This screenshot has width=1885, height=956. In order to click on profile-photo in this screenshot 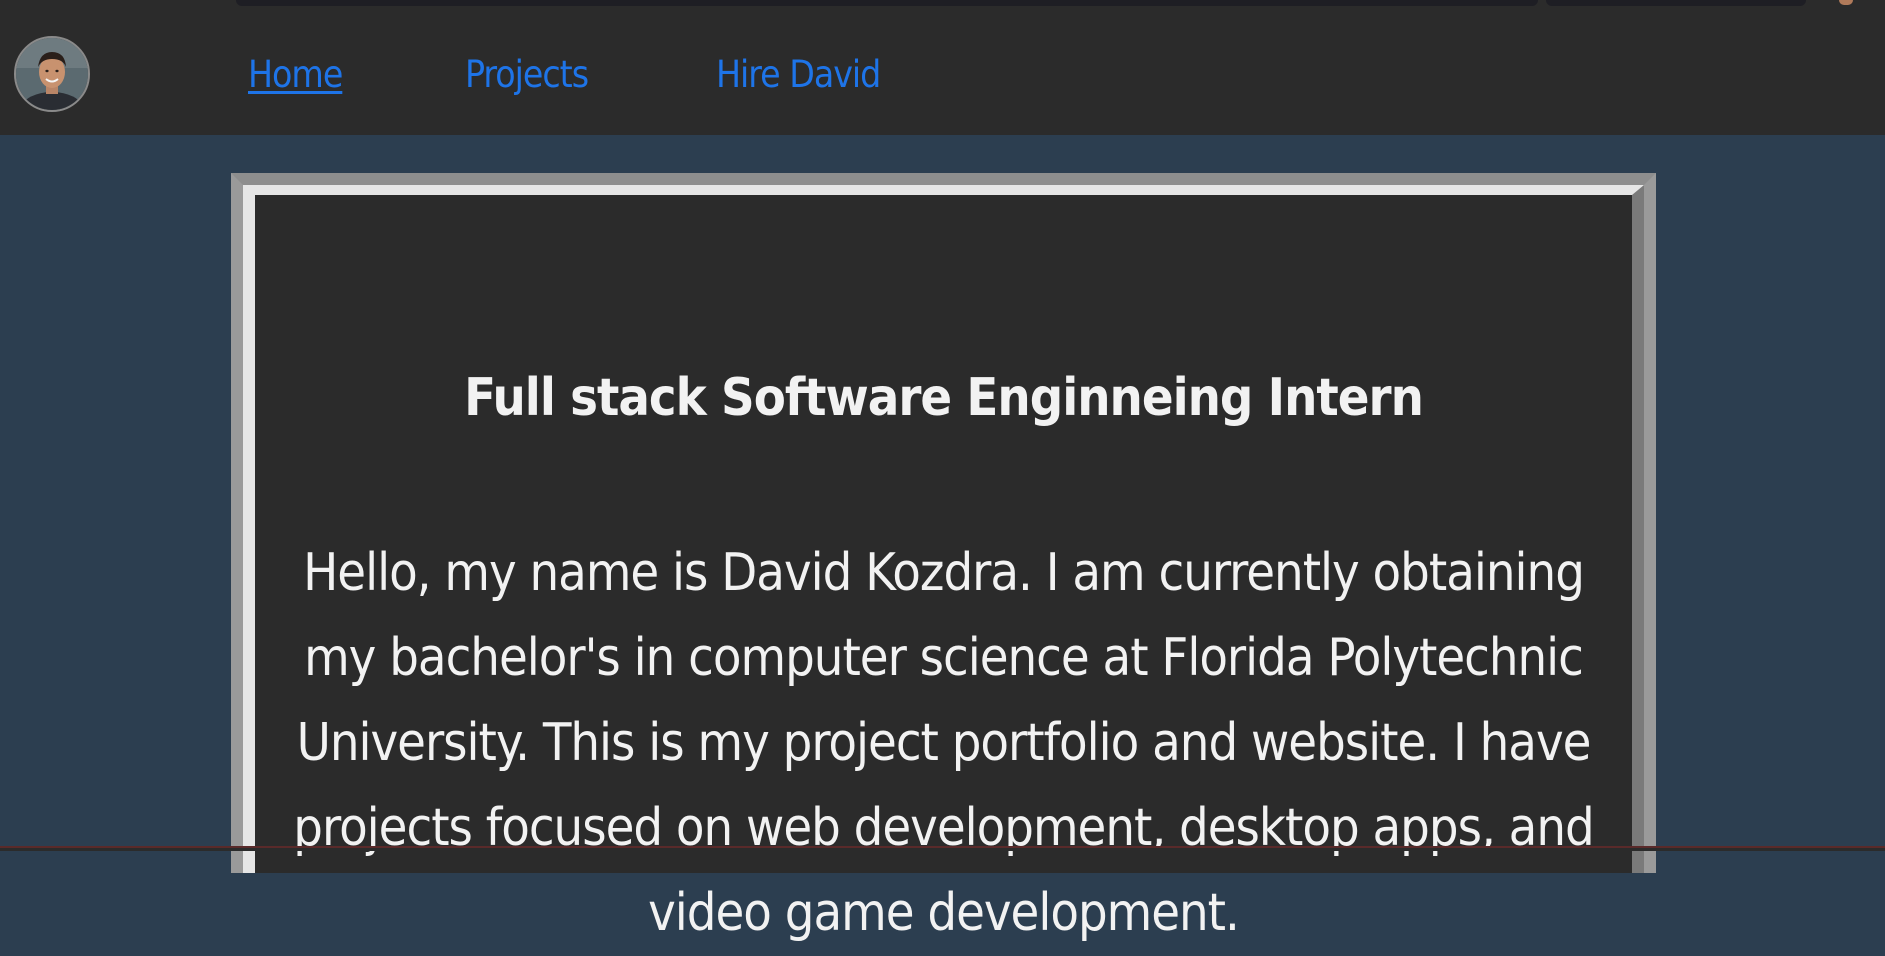, I will do `click(52, 74)`.